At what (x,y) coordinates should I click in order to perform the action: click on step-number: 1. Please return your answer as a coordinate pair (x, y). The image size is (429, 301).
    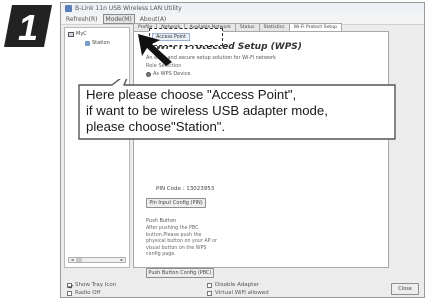
    Looking at the image, I should click on (28, 27).